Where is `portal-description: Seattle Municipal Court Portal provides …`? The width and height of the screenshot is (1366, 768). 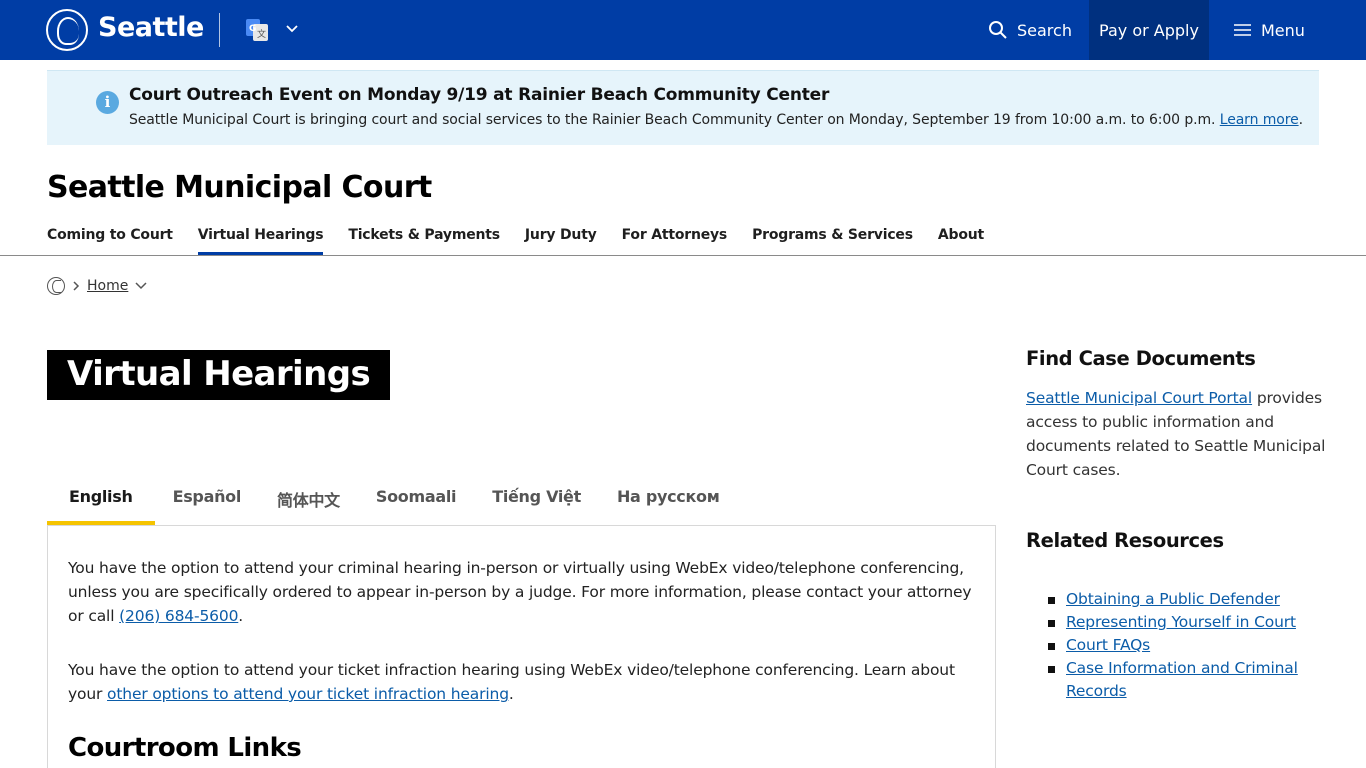
portal-description: Seattle Municipal Court Portal provides … is located at coordinates (1181, 434).